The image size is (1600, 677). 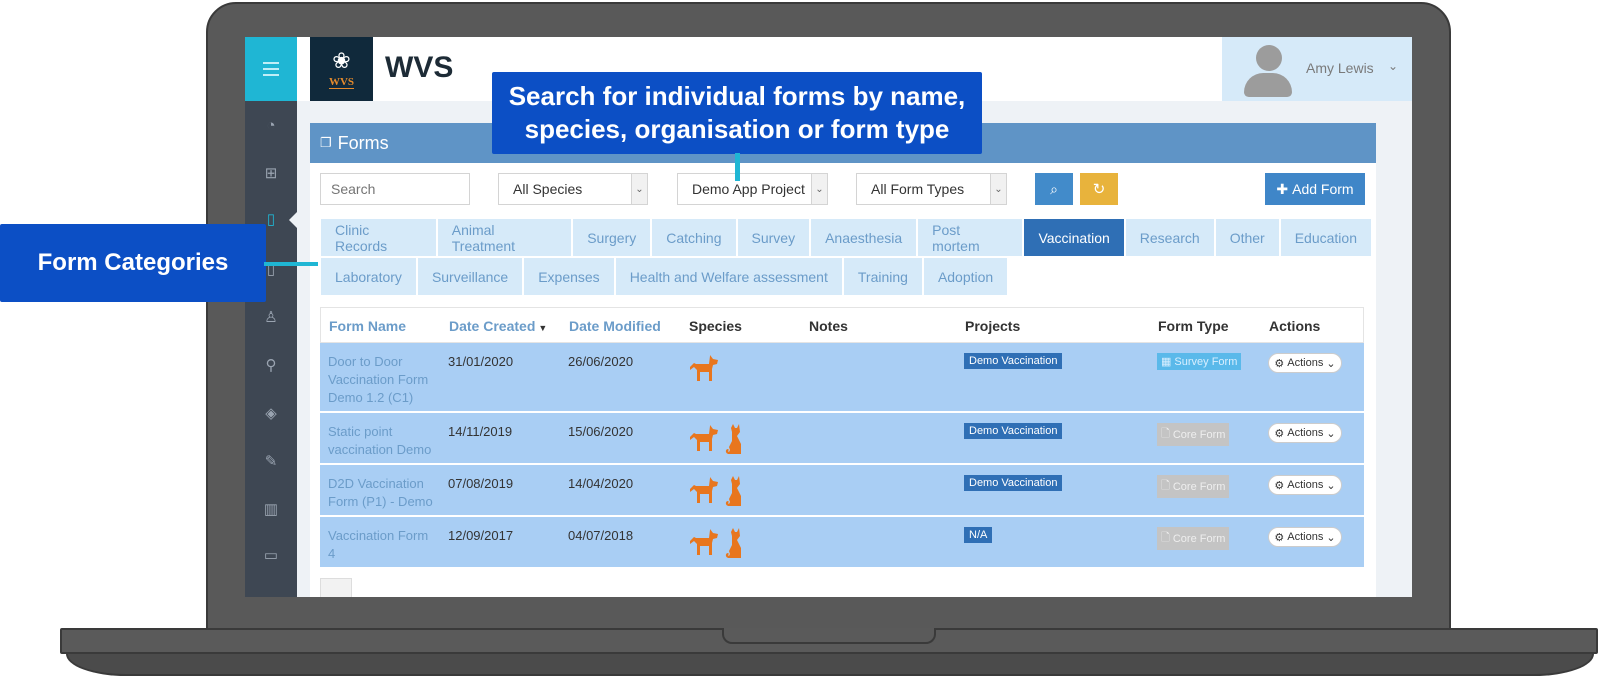 I want to click on tab-surveillance: Surveillance, so click(x=470, y=276).